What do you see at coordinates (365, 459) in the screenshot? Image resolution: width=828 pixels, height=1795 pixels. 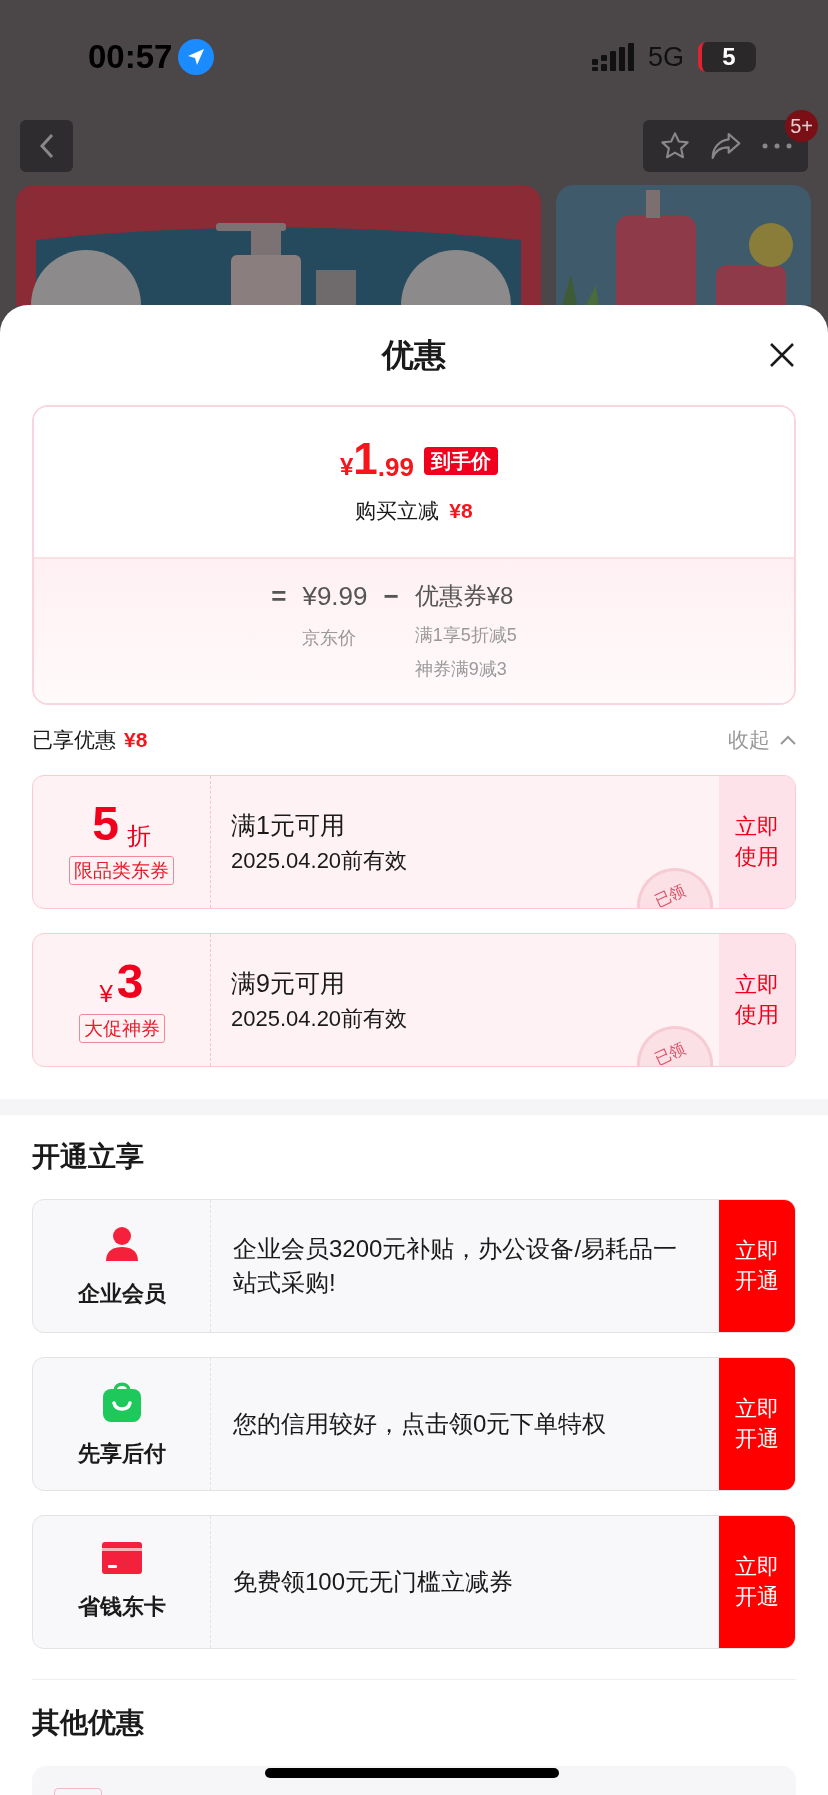 I see `price-integer: 1` at bounding box center [365, 459].